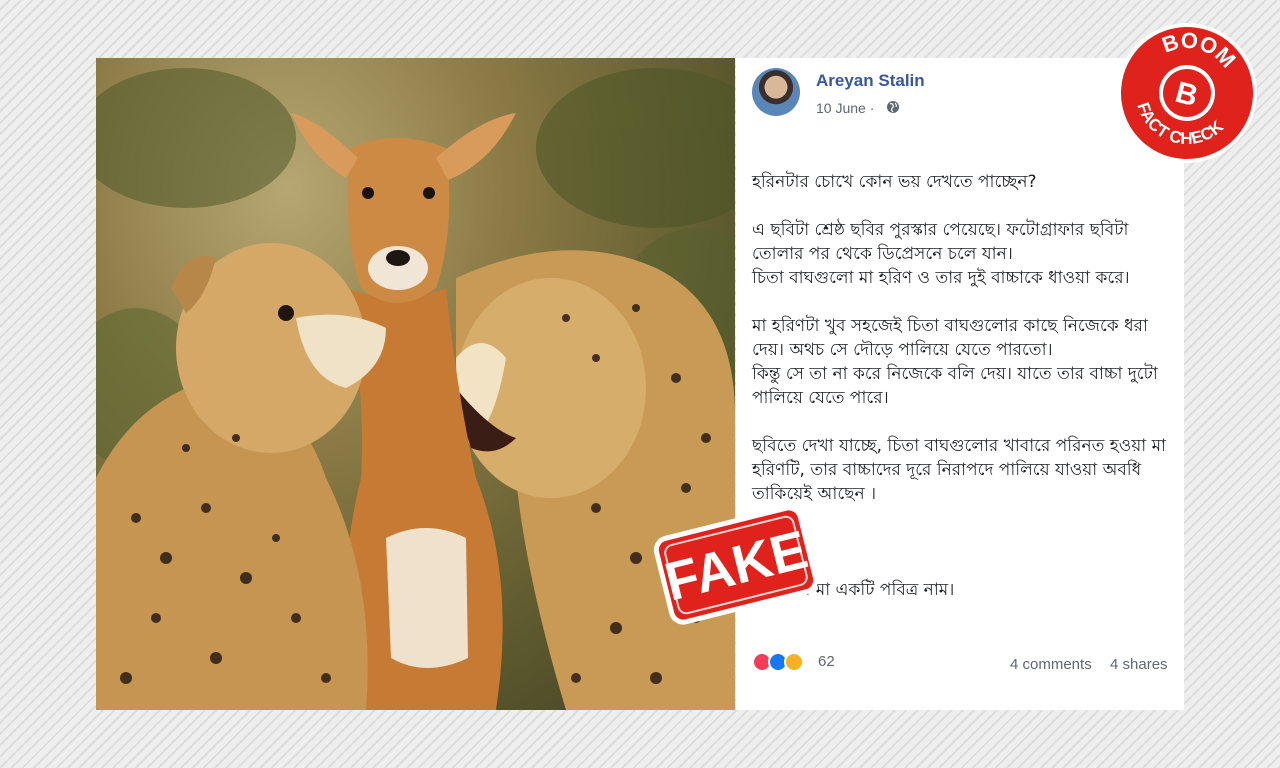  I want to click on comments-link: 4 comments, so click(1051, 664).